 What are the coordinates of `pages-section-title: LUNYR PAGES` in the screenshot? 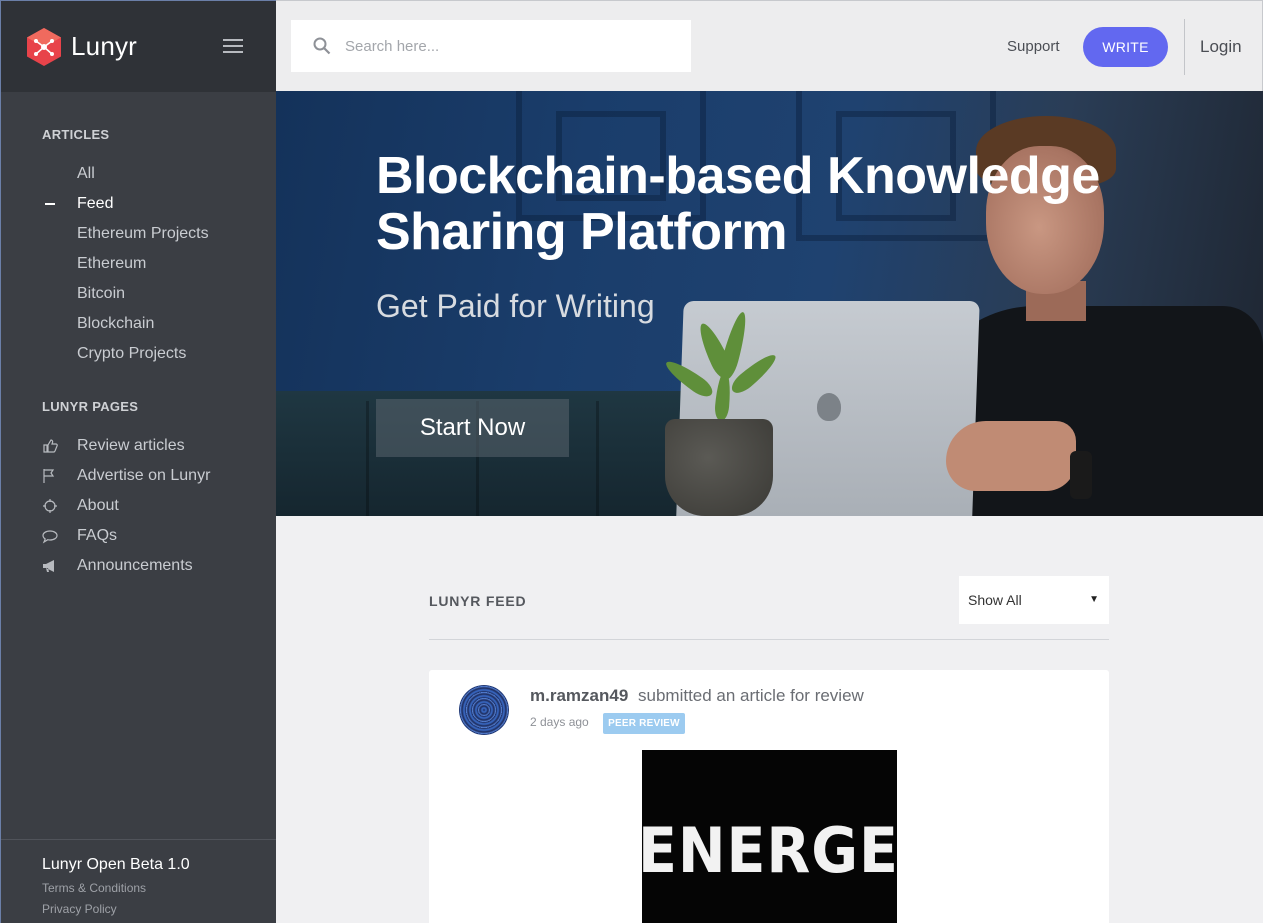 It's located at (90, 406).